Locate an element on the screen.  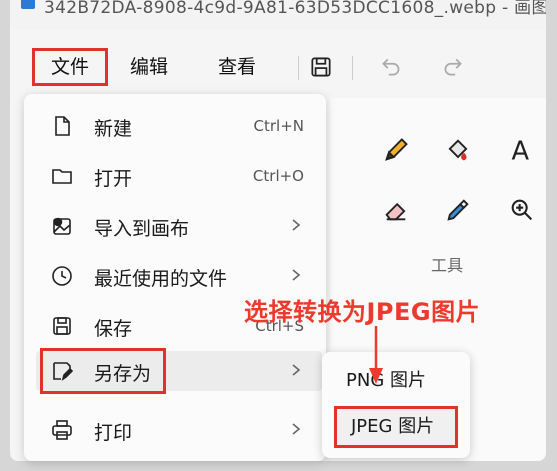
menu-item-open: 打开 Ctrl+O is located at coordinates (179, 176).